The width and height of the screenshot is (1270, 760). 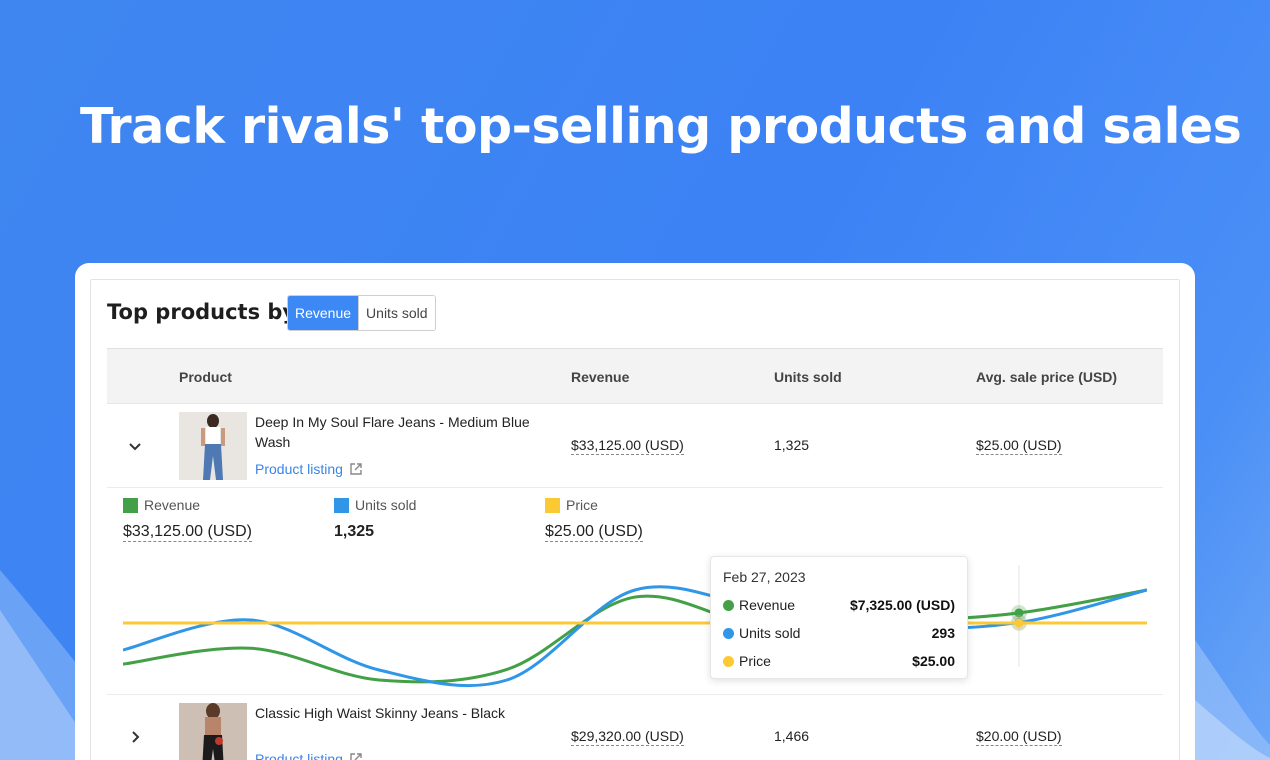 I want to click on tooltip-value: $25.00, so click(x=933, y=661).